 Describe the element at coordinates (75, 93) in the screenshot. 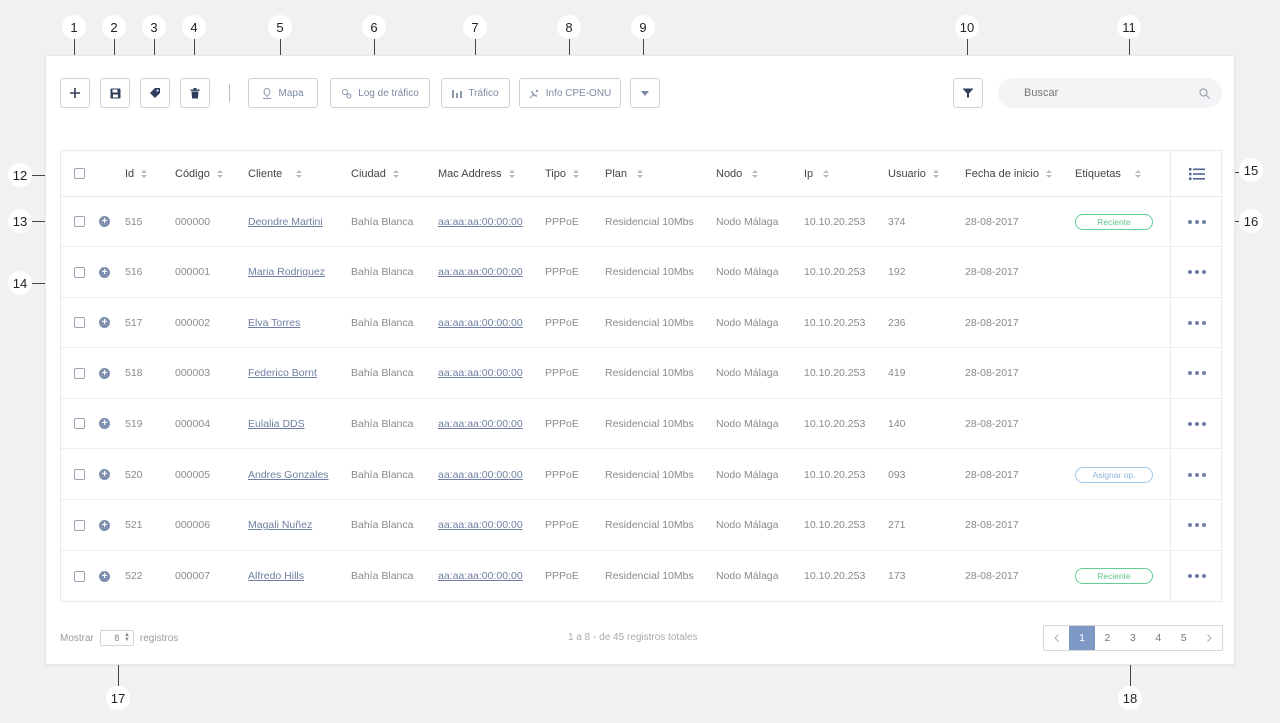

I see `add-button` at that location.